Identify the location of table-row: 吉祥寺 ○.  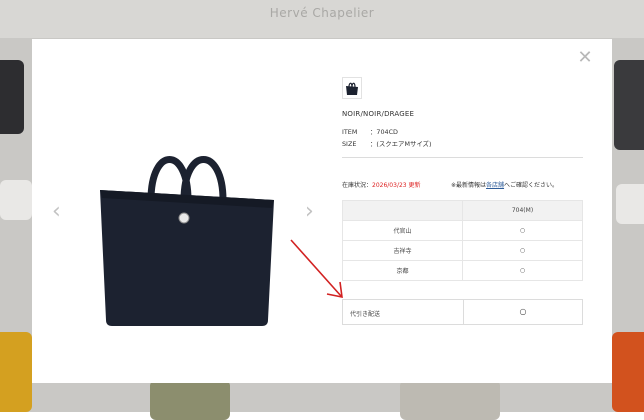
(462, 250).